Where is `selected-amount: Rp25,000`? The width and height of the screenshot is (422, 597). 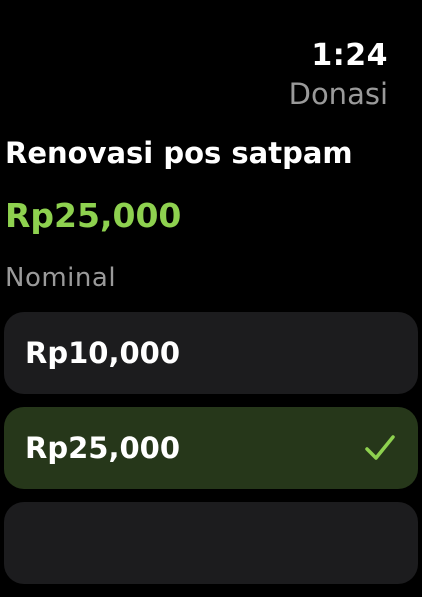 selected-amount: Rp25,000 is located at coordinates (93, 215).